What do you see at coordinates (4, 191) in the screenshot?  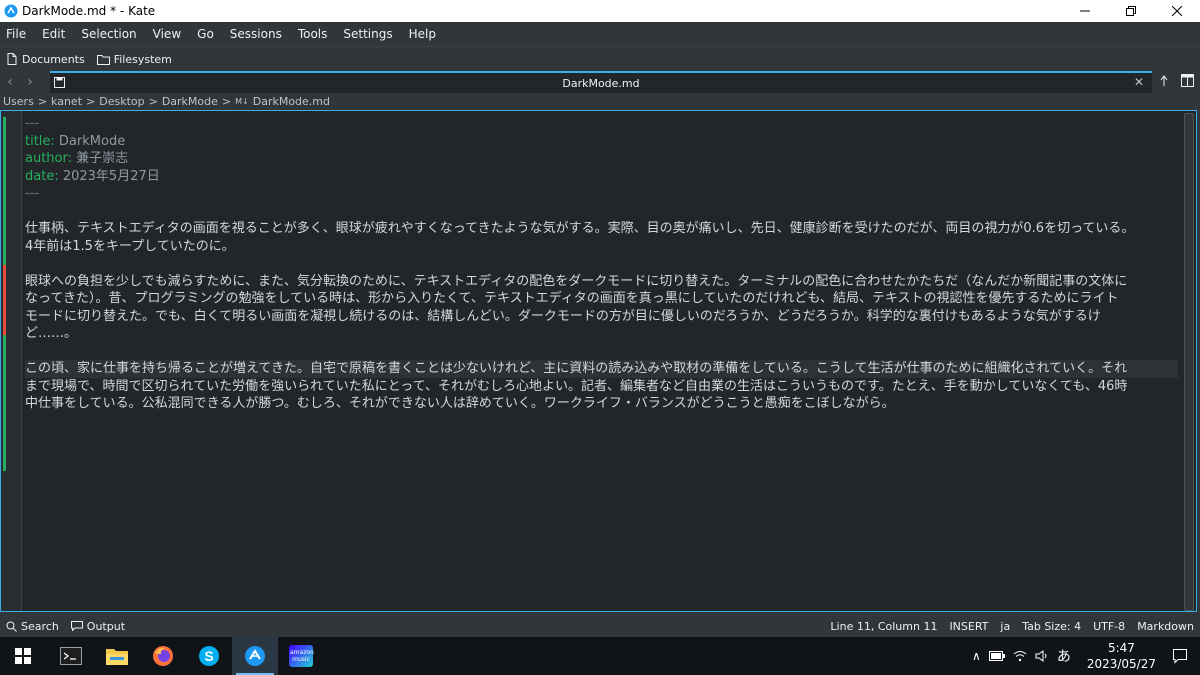 I see `saved-lines-marker` at bounding box center [4, 191].